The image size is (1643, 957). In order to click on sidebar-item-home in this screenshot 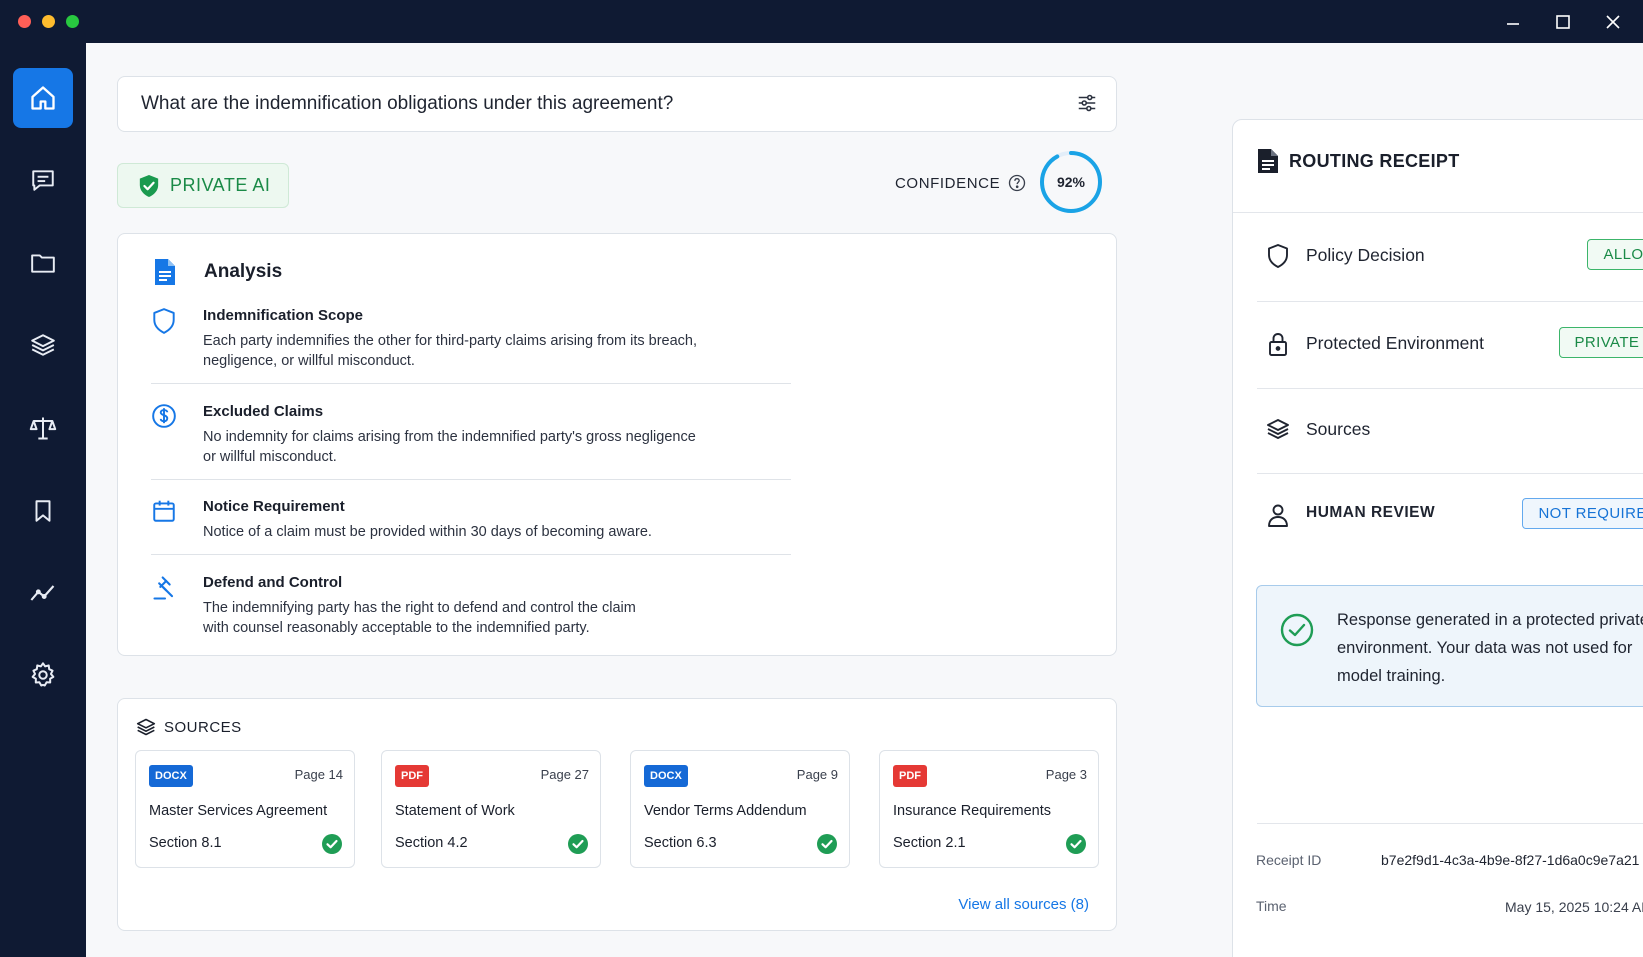, I will do `click(43, 98)`.